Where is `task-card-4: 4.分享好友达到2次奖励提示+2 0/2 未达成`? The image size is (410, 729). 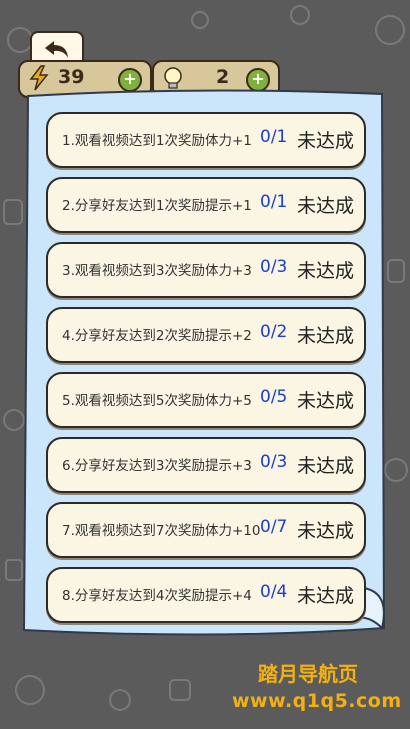
task-card-4: 4.分享好友达到2次奖励提示+2 0/2 未达成 is located at coordinates (206, 335).